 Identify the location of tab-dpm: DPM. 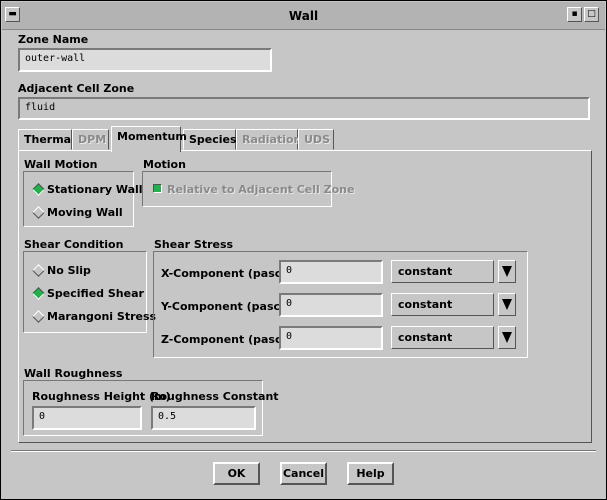
(90, 139).